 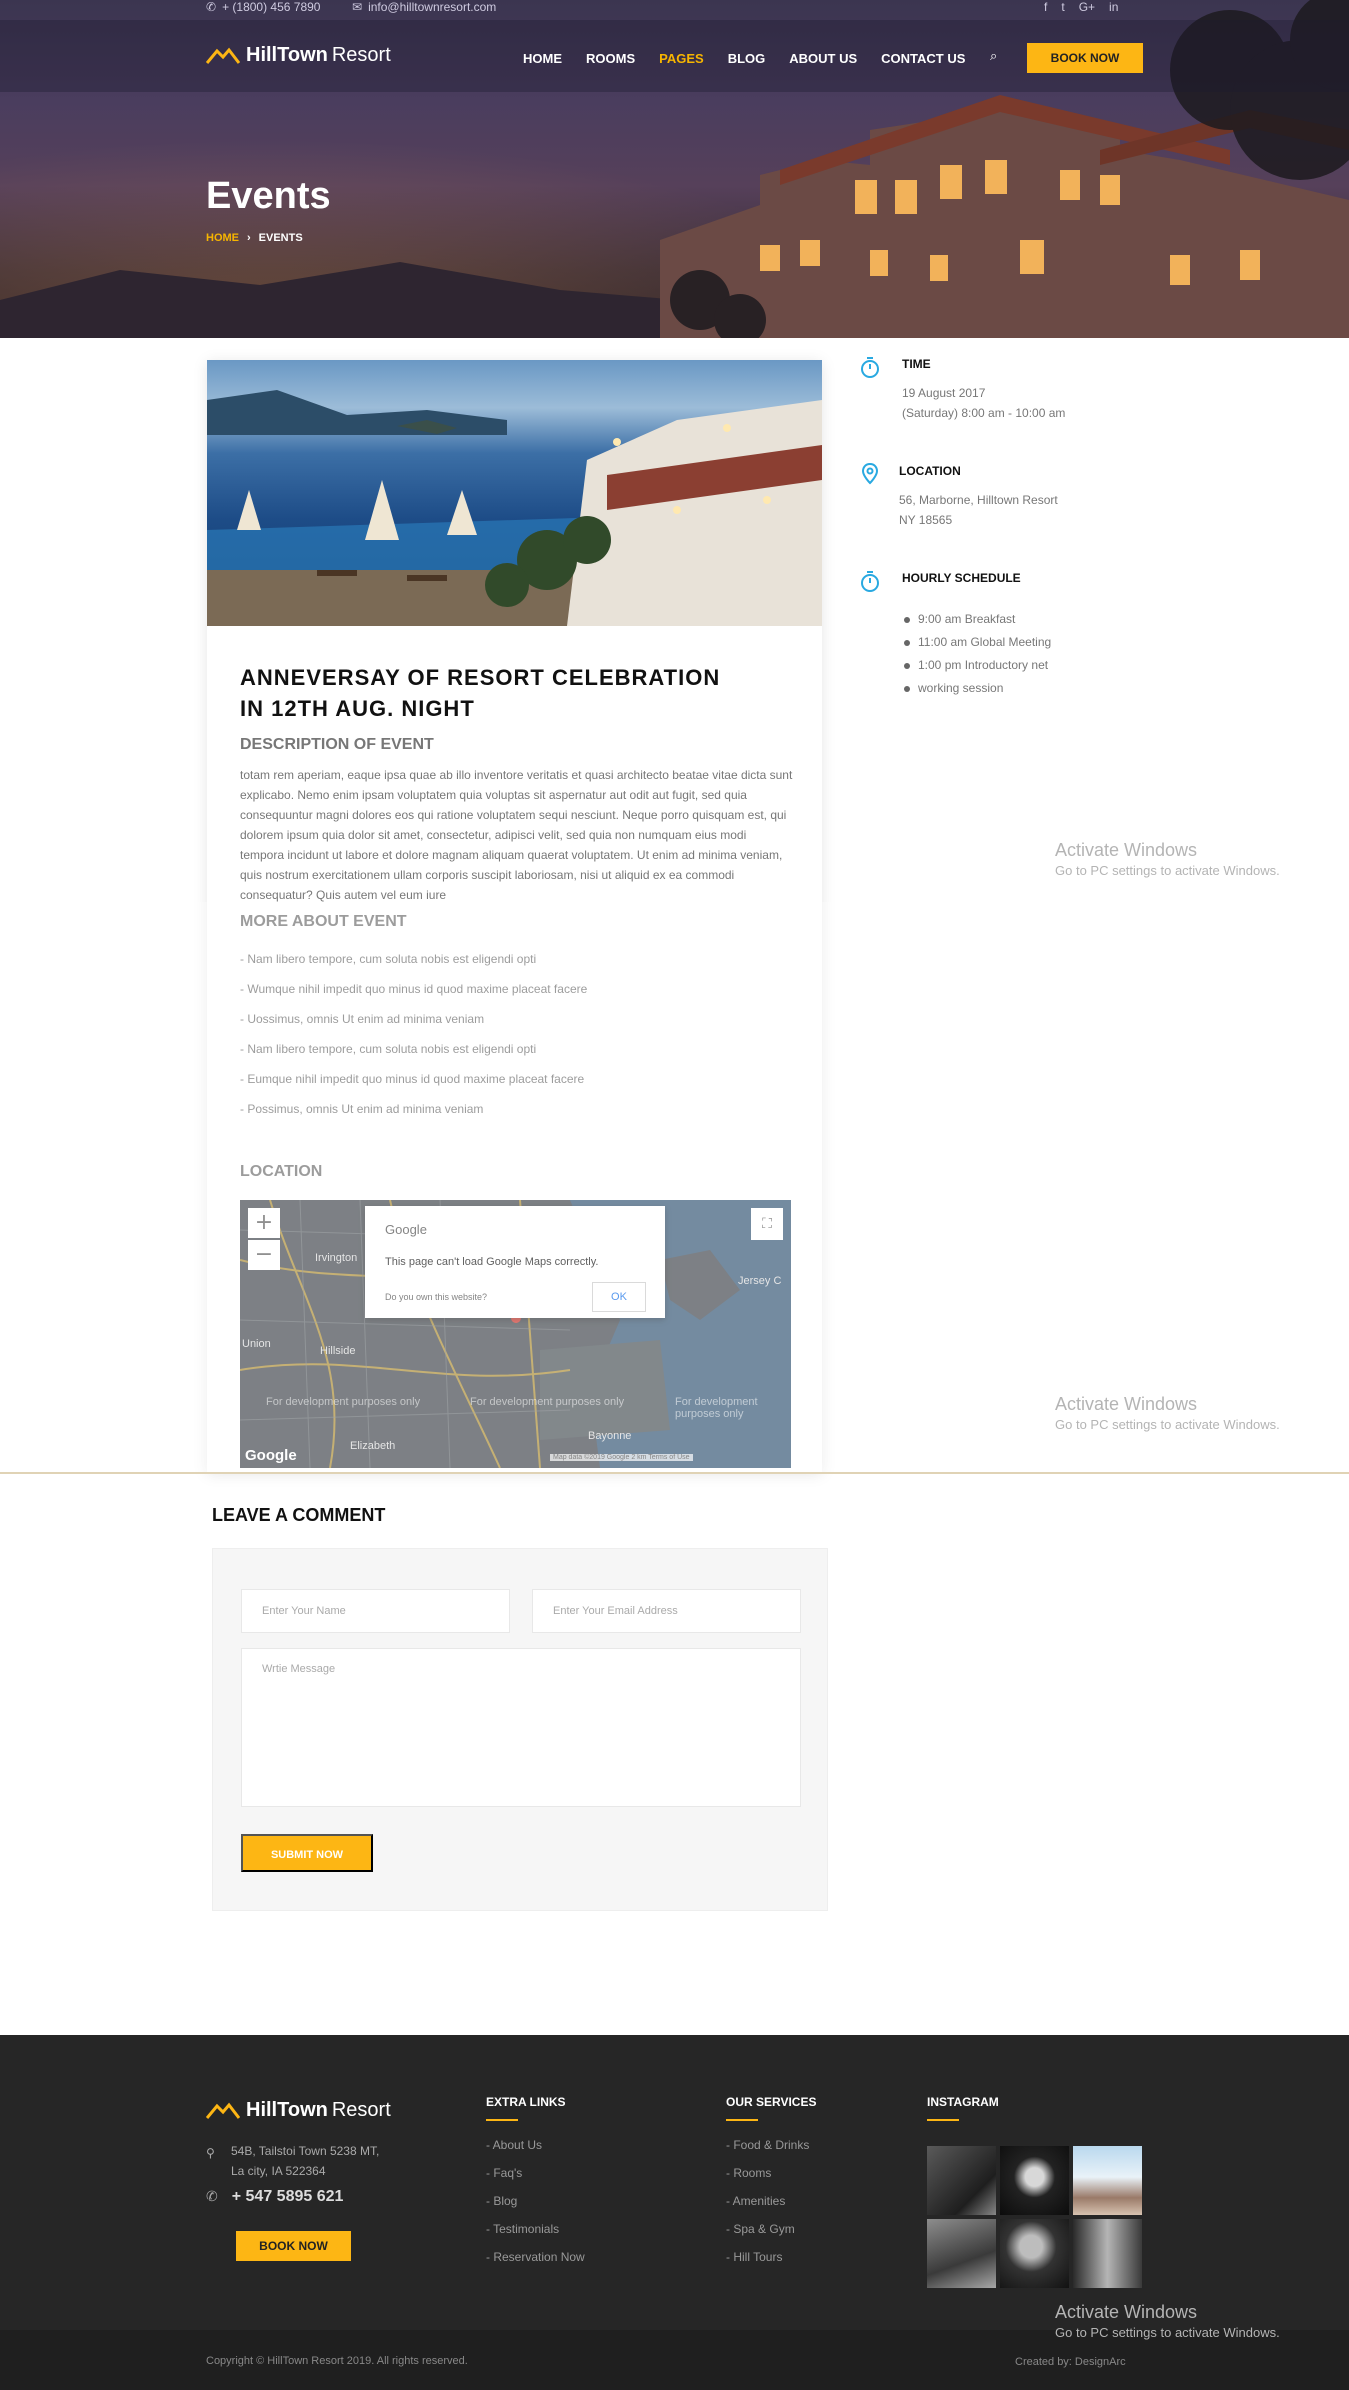 I want to click on book-now-button: BOOK NOW, so click(x=1085, y=58).